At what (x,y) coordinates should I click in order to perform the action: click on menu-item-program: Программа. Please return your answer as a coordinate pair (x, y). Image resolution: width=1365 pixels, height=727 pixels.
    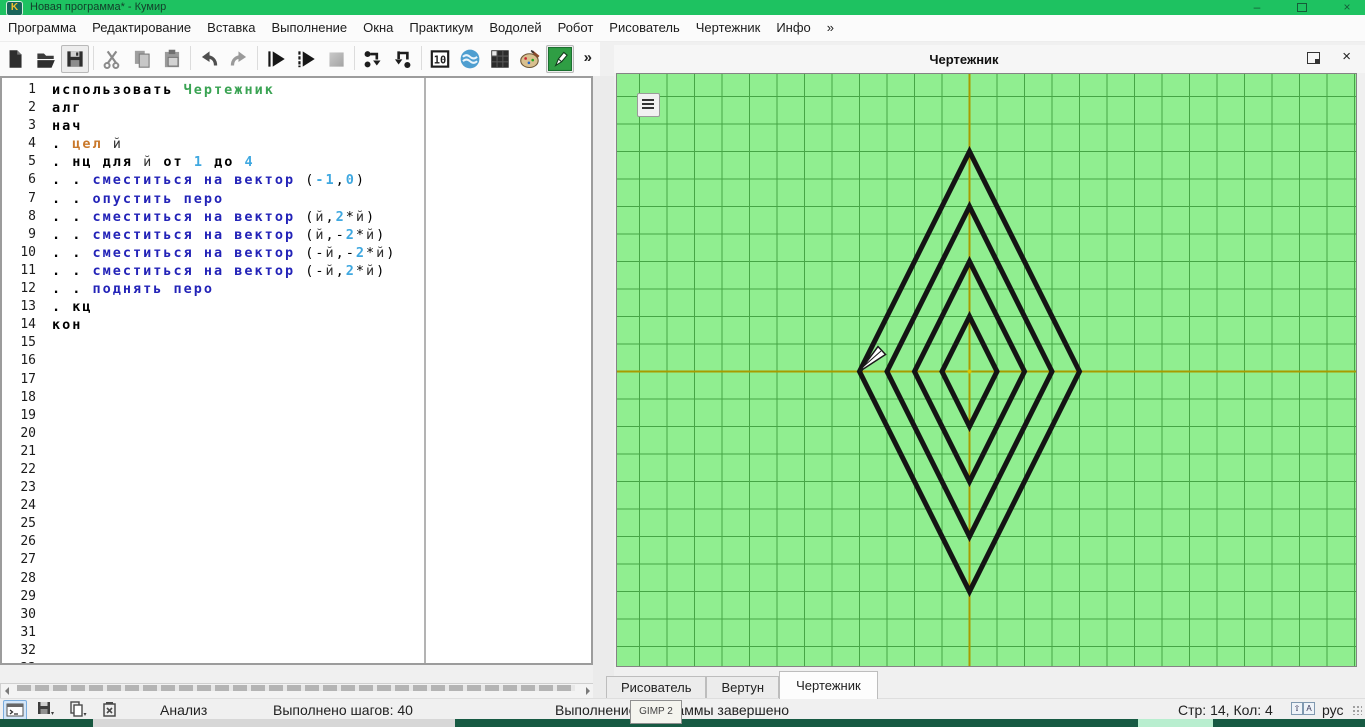
    Looking at the image, I should click on (42, 25).